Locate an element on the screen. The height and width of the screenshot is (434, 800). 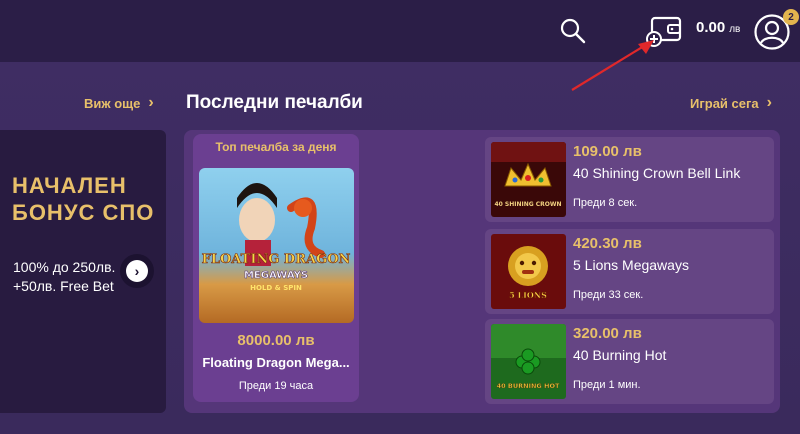
play-now-link: Играй сега › is located at coordinates (731, 103).